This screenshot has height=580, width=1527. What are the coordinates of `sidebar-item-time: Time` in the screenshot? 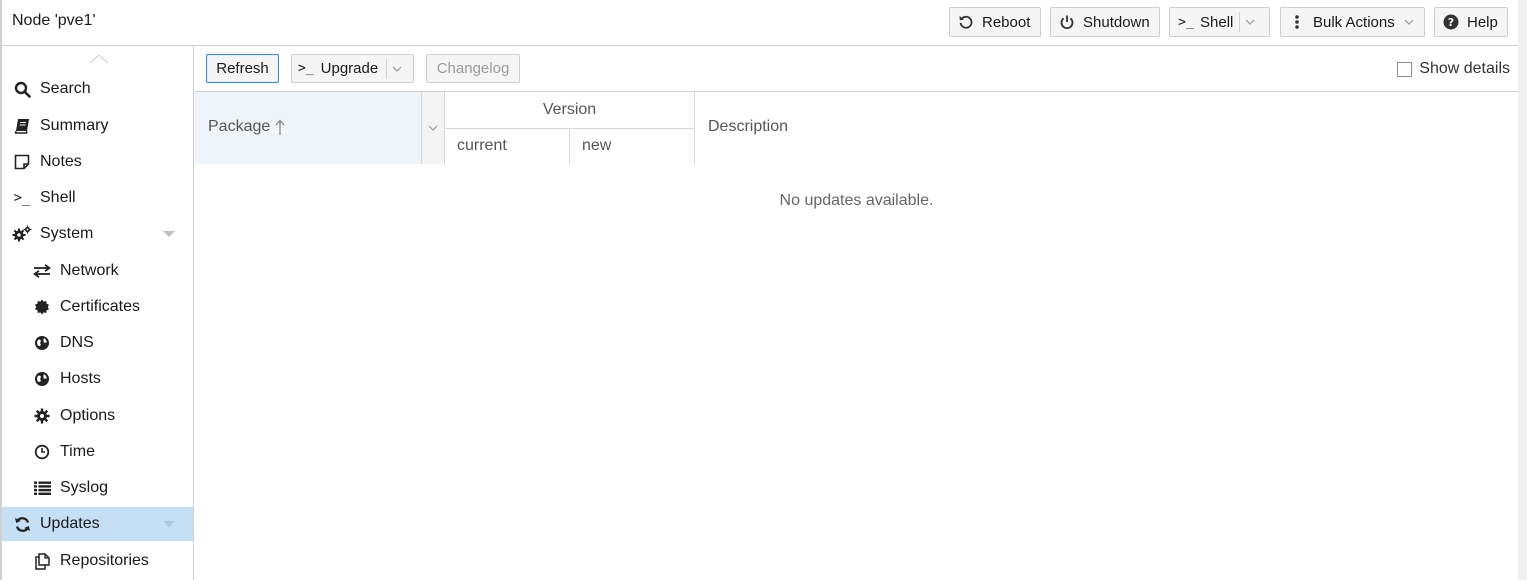 It's located at (97, 452).